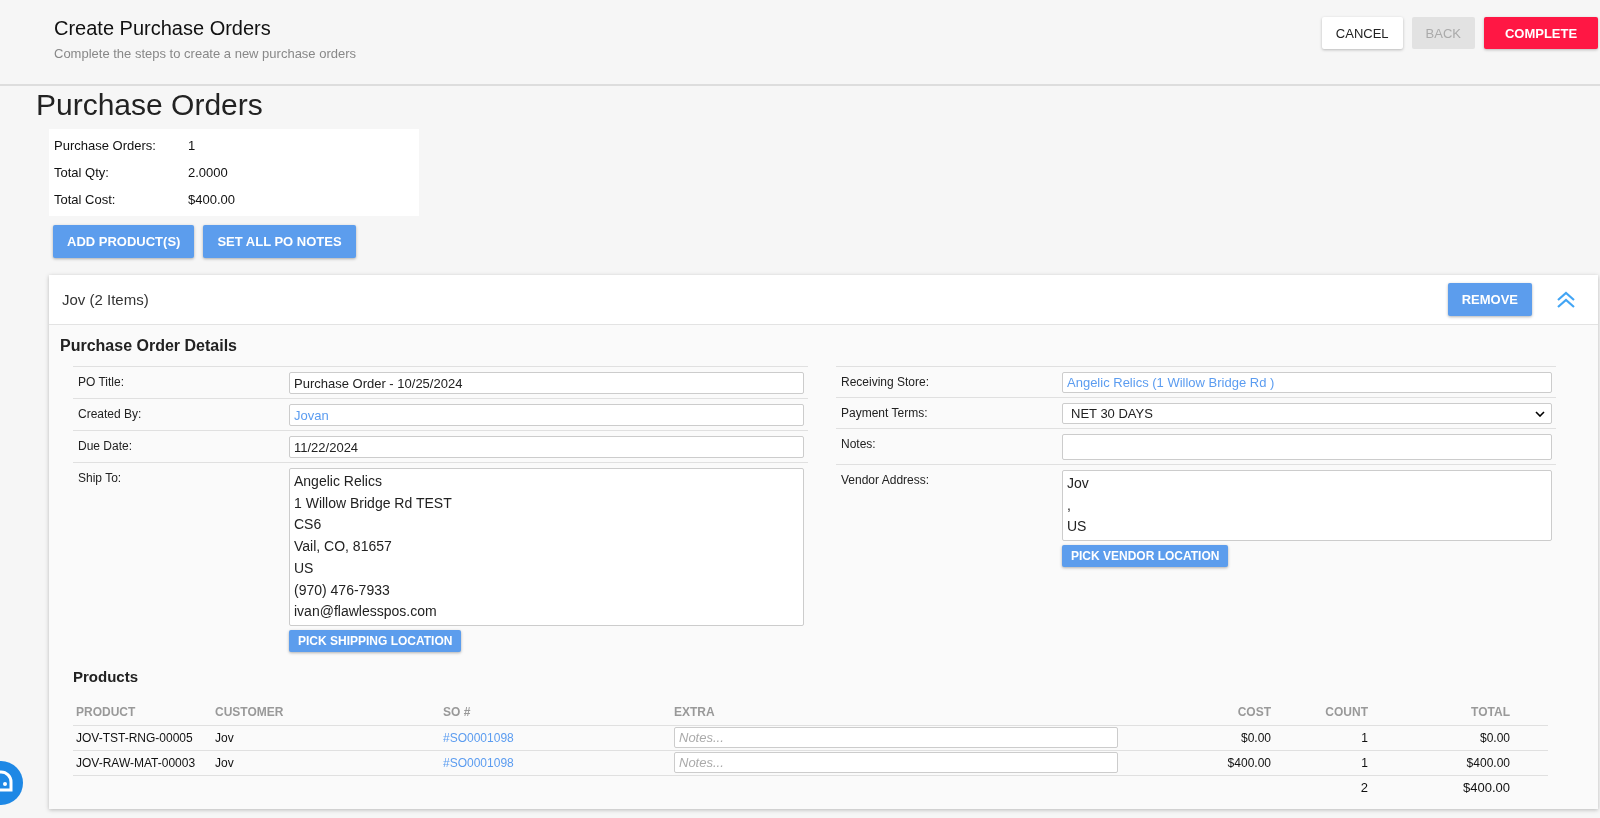  What do you see at coordinates (885, 480) in the screenshot?
I see `field-label: Vendor Address:` at bounding box center [885, 480].